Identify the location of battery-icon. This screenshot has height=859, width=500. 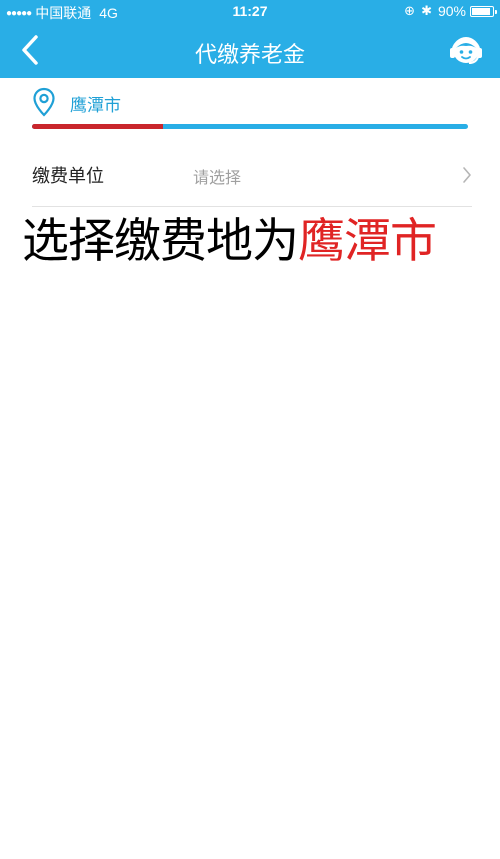
(483, 11).